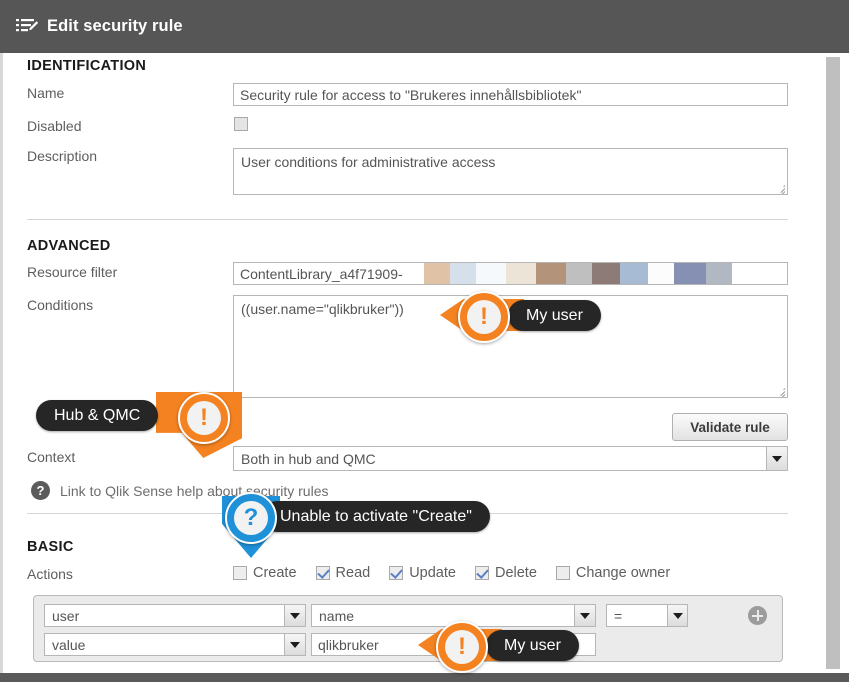 The image size is (849, 682). Describe the element at coordinates (322, 309) in the screenshot. I see `conditions-value: ((user.name="qlikbruker"))` at that location.